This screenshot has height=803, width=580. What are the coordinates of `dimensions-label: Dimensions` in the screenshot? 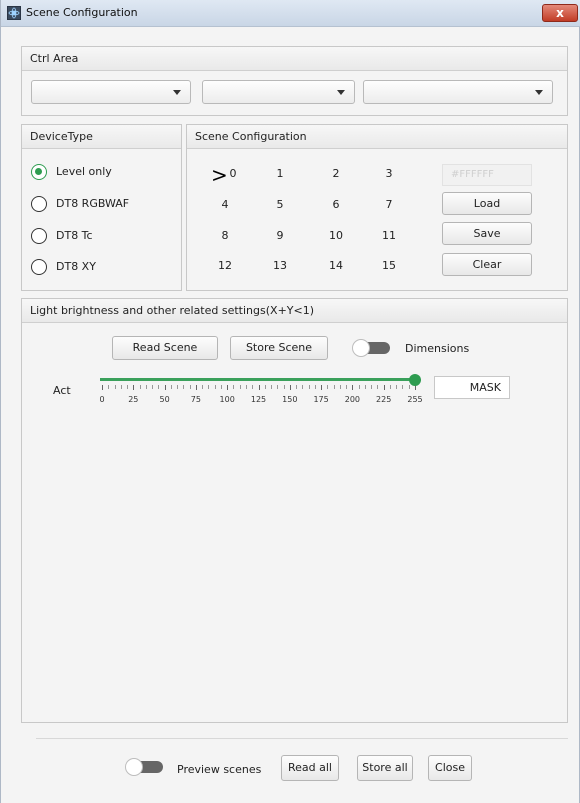 It's located at (437, 348).